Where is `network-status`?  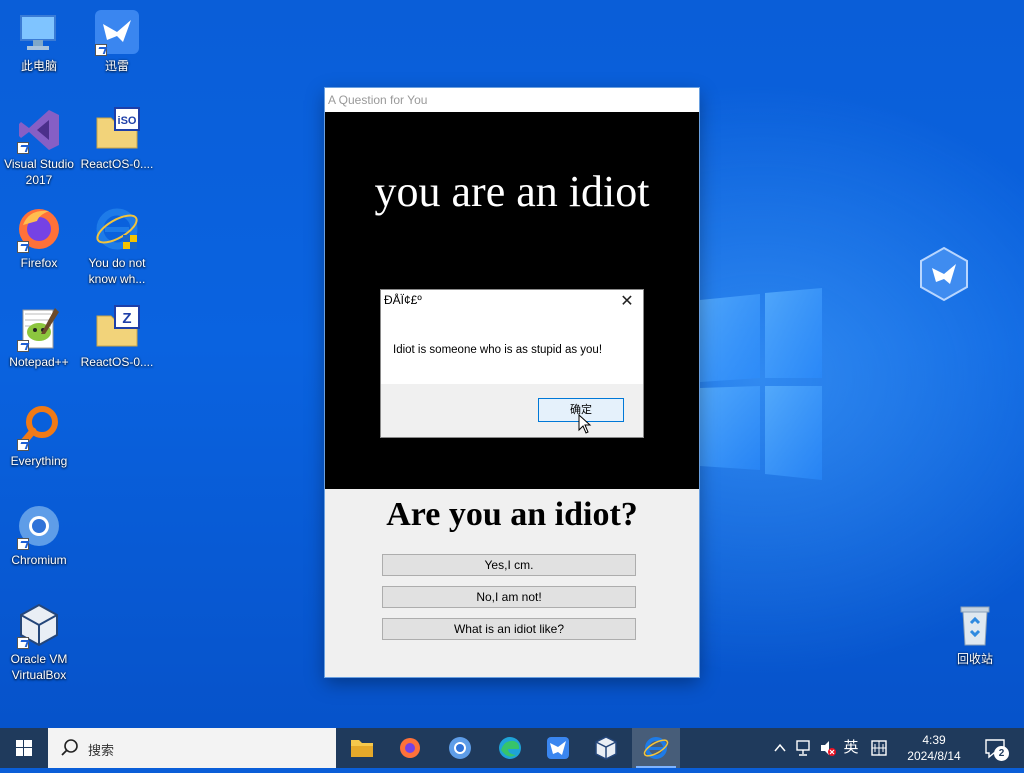
network-status is located at coordinates (804, 748).